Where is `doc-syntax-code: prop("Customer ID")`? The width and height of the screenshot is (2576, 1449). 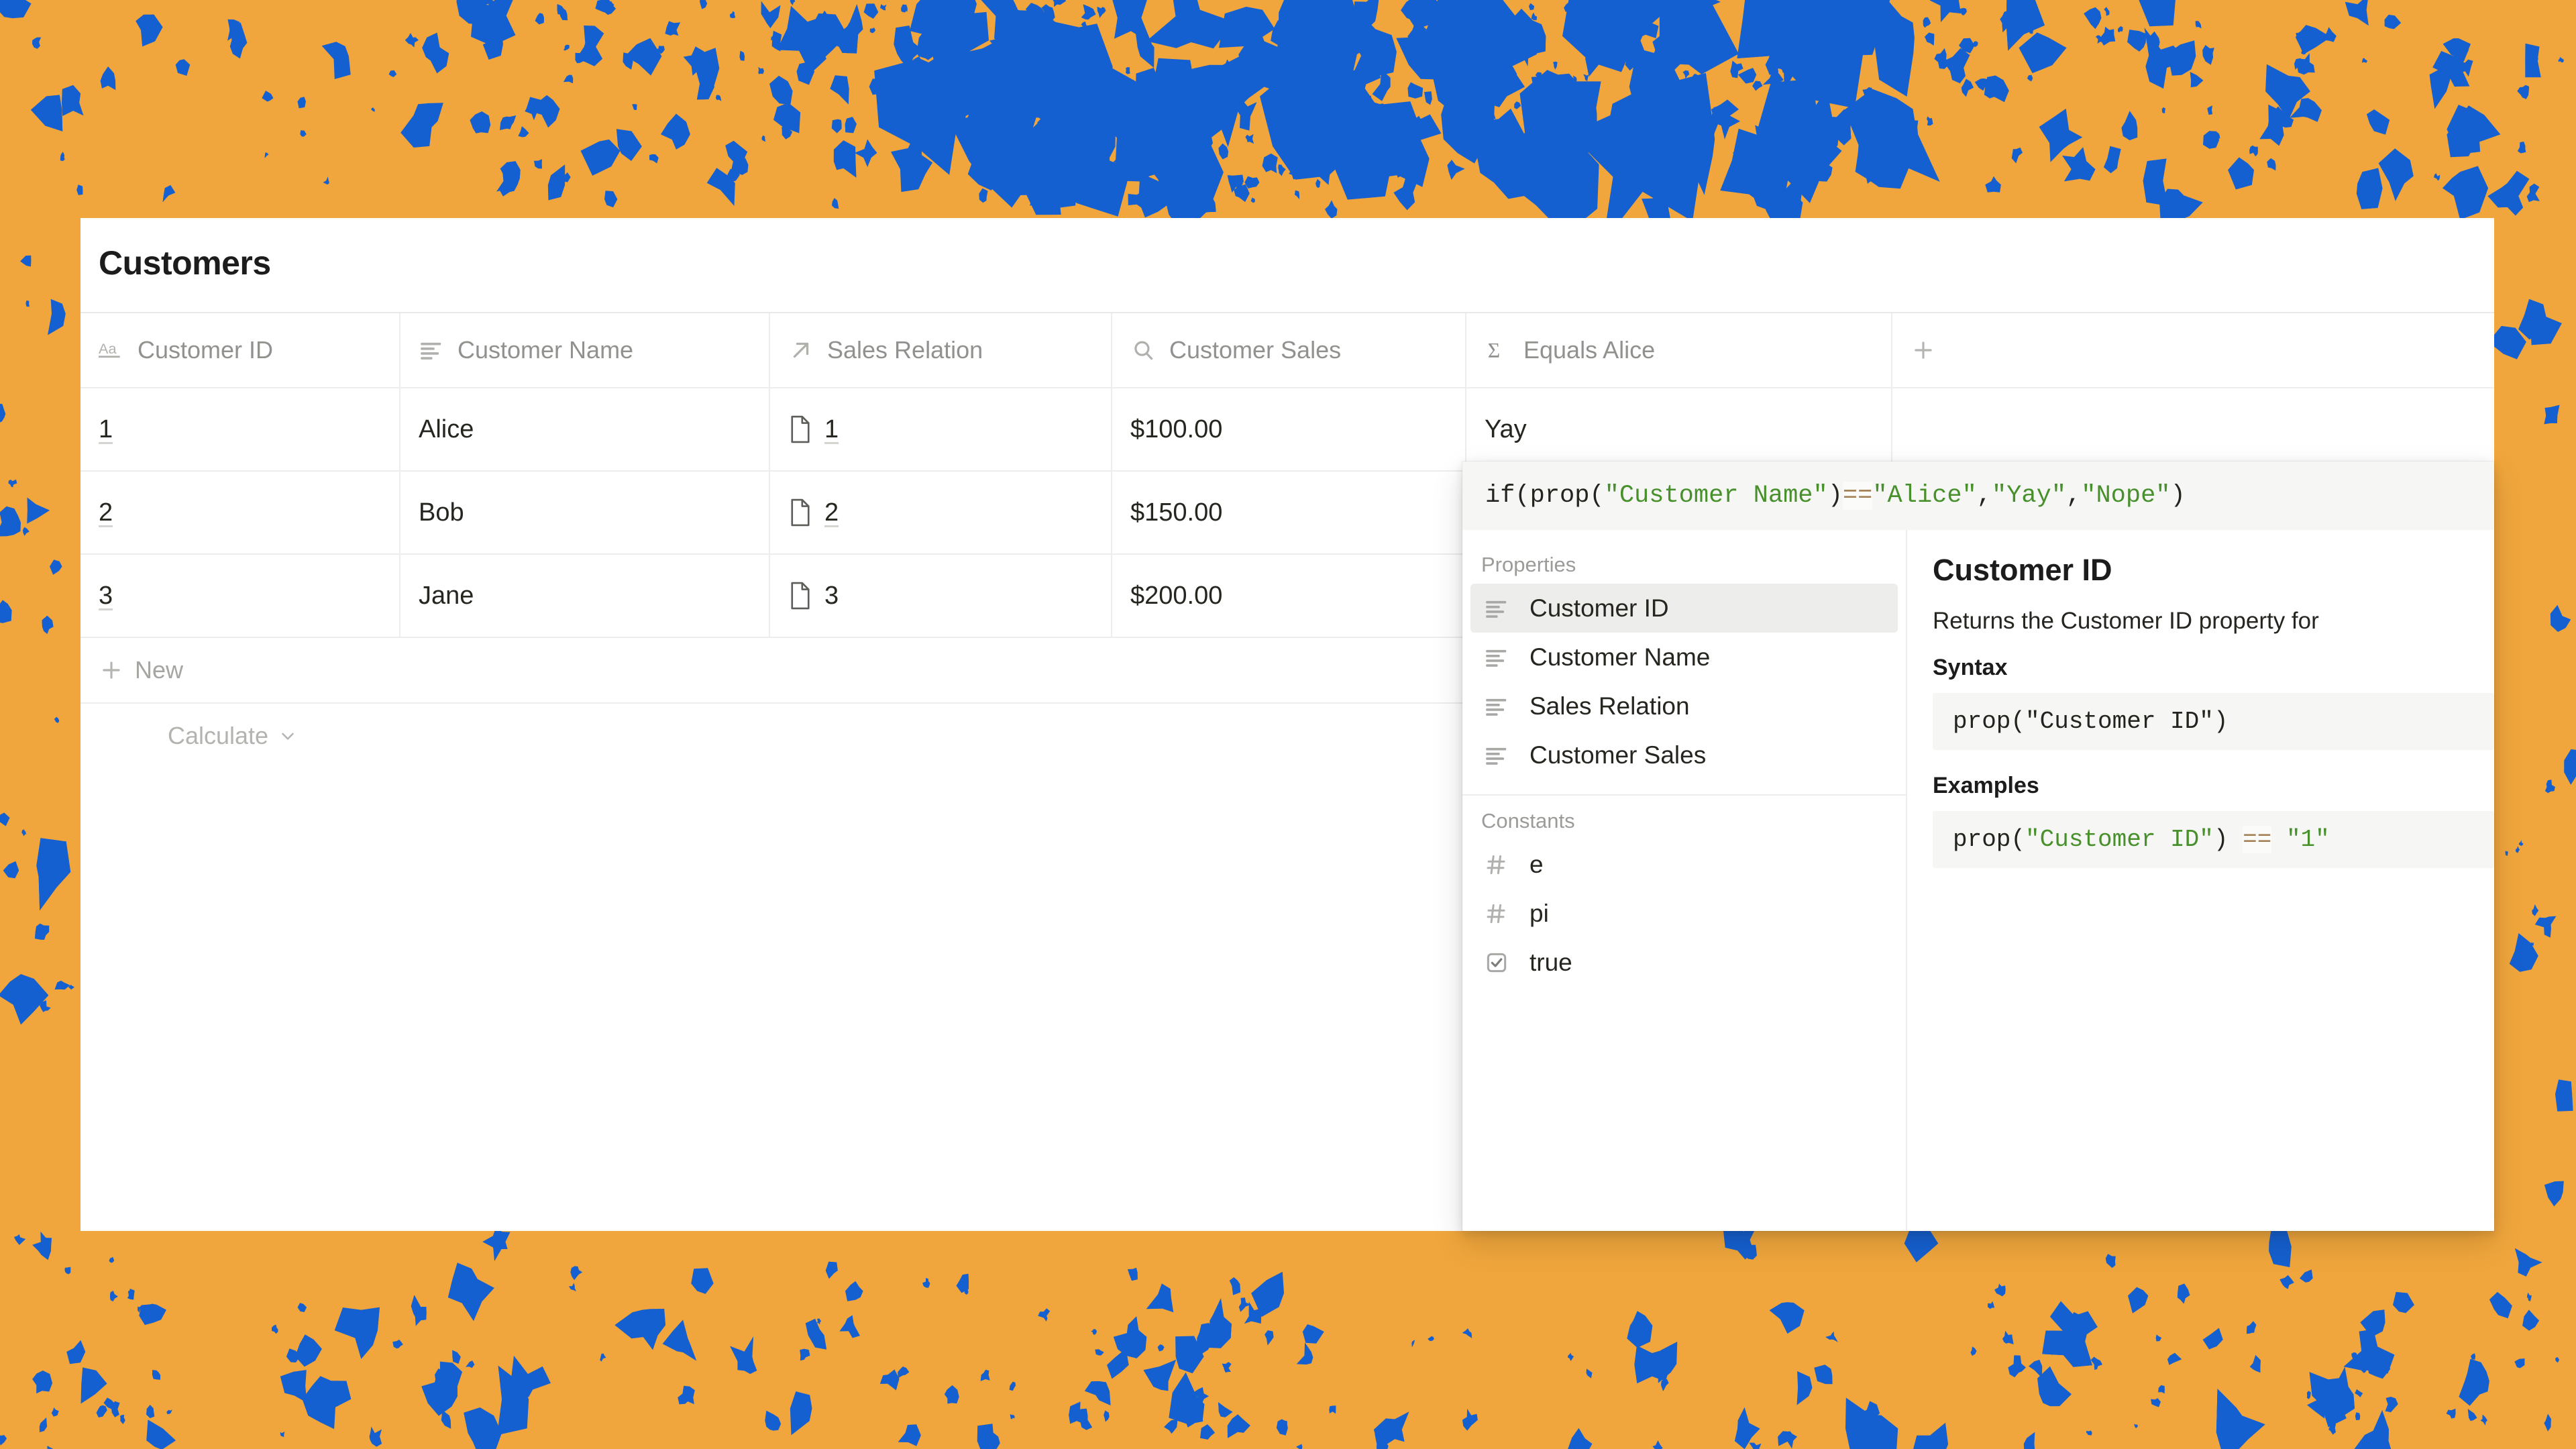
doc-syntax-code: prop("Customer ID") is located at coordinates (2213, 721).